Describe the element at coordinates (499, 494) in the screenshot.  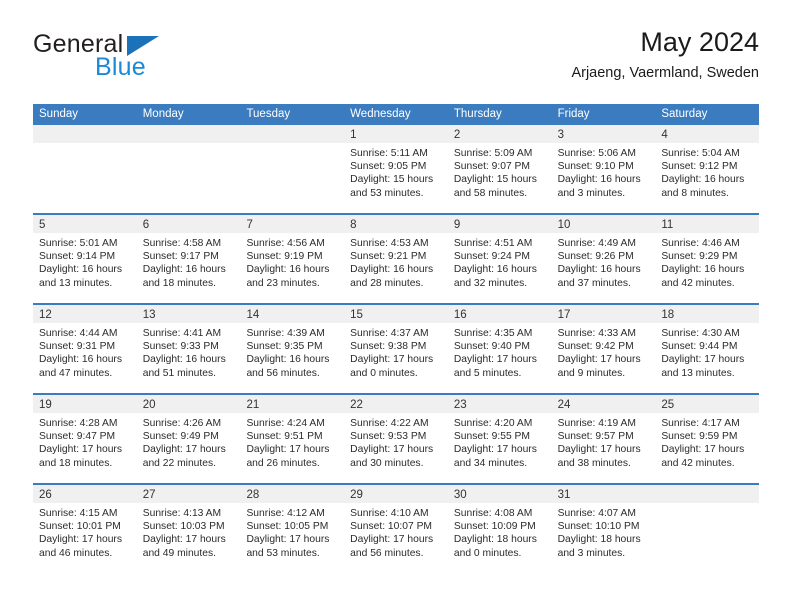
I see `day-number-band: 30` at that location.